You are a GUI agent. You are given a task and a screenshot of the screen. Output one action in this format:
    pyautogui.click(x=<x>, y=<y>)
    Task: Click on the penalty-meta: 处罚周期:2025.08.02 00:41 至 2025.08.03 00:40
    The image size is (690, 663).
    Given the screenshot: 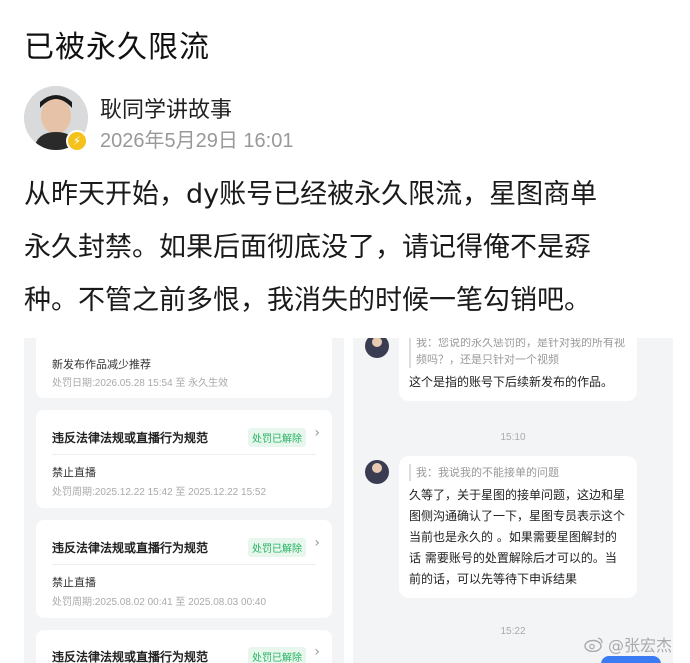 What is the action you would take?
    pyautogui.click(x=159, y=602)
    